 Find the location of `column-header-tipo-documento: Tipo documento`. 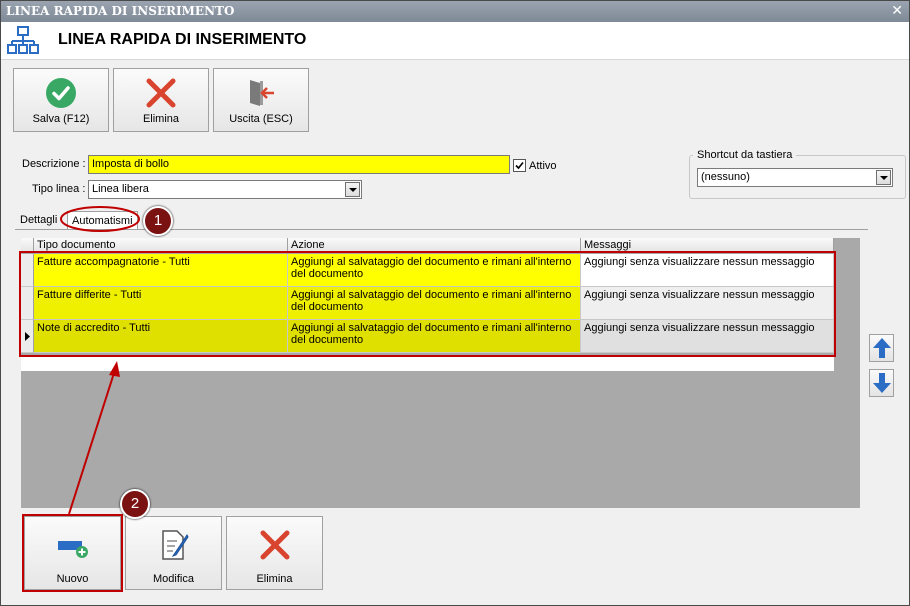

column-header-tipo-documento: Tipo documento is located at coordinates (161, 245).